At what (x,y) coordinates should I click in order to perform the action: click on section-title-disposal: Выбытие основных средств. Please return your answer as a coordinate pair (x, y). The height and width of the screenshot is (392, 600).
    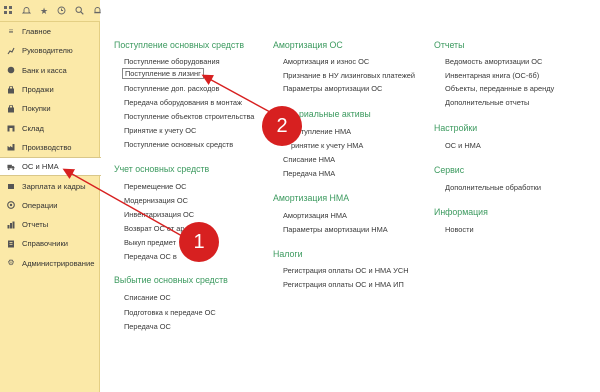
    Looking at the image, I should click on (171, 280).